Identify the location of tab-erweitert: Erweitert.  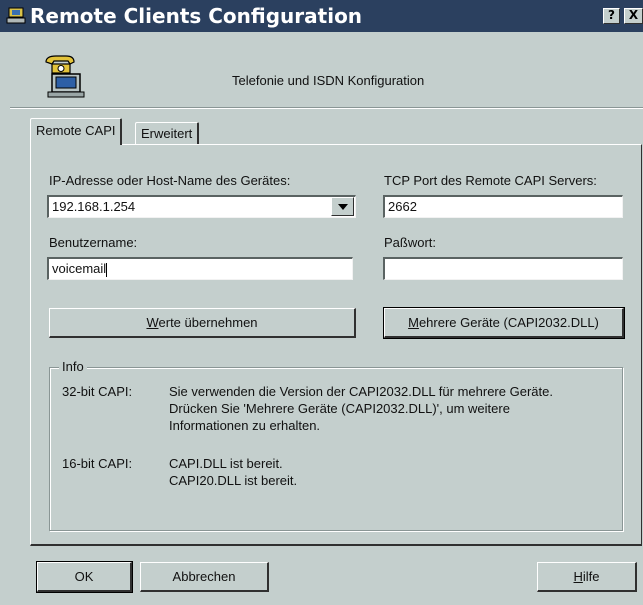
(167, 133).